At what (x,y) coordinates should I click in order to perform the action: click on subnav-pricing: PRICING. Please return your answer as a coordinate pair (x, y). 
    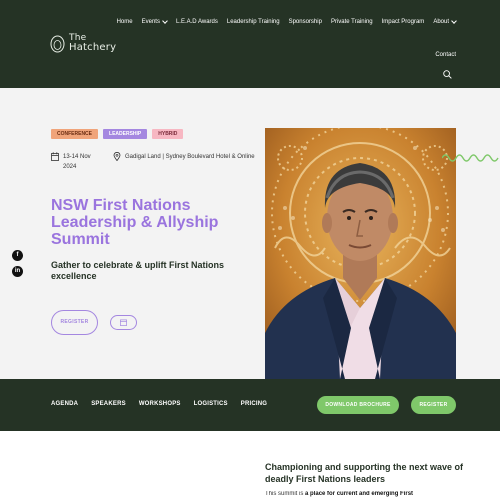
    Looking at the image, I should click on (254, 404).